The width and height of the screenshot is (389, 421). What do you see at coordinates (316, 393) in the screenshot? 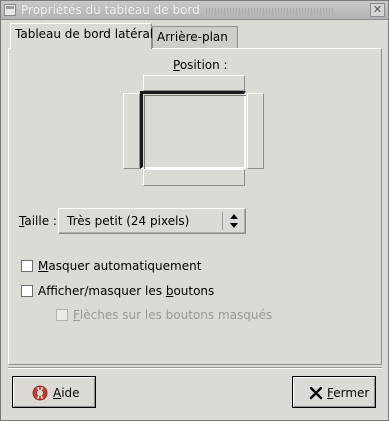
I see `close-x-icon` at bounding box center [316, 393].